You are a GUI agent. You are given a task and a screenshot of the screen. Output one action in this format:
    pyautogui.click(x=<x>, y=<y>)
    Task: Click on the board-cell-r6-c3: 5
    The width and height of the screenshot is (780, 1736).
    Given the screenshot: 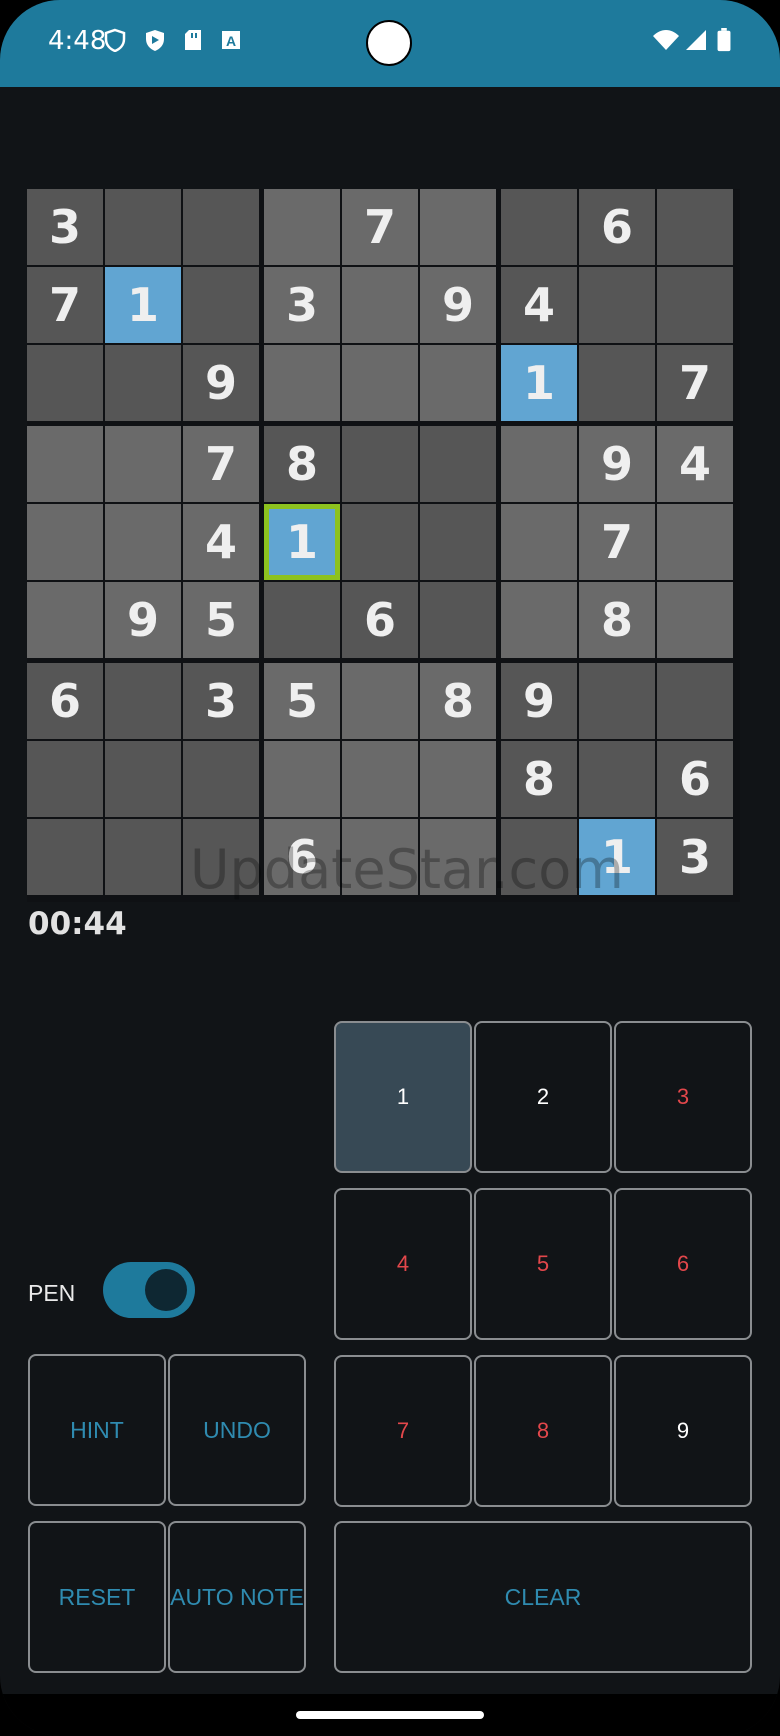 What is the action you would take?
    pyautogui.click(x=221, y=620)
    